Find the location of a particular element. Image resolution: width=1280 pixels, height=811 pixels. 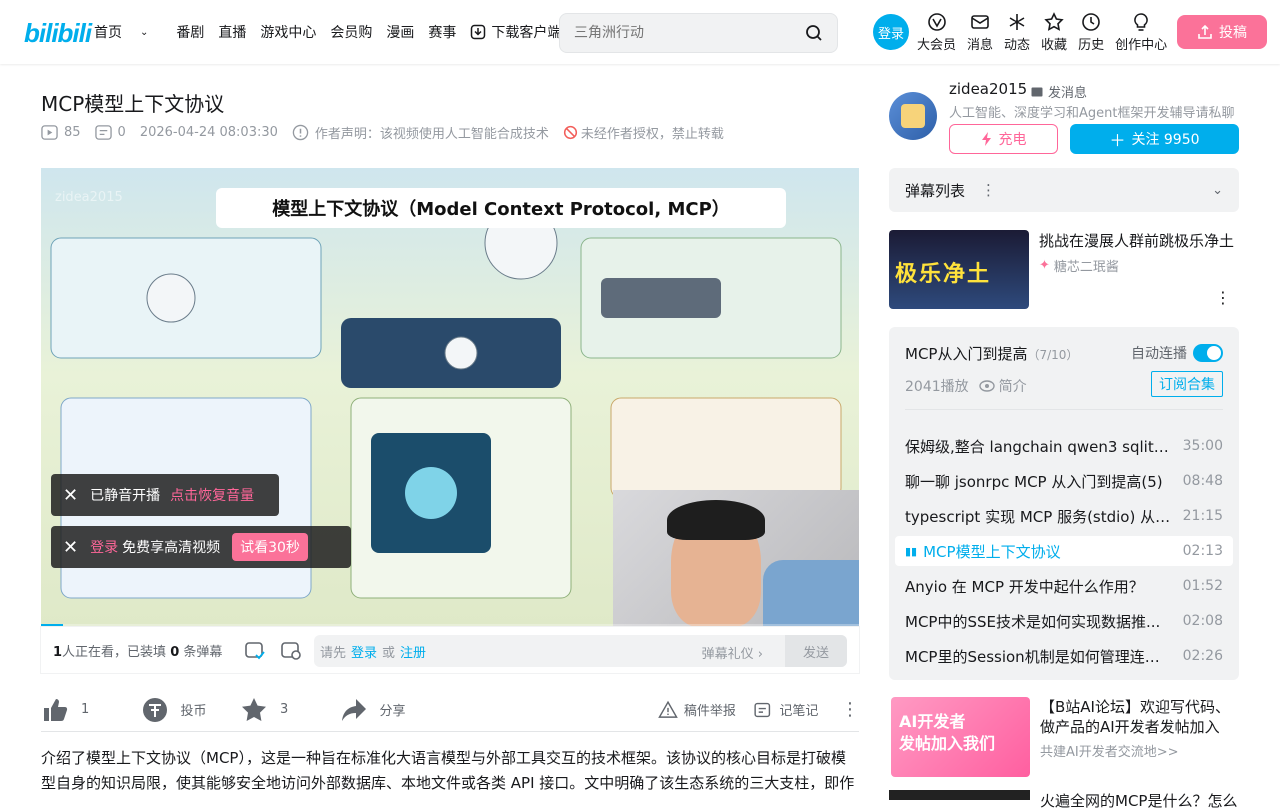

recommend-thumbnail: 极乐净土 is located at coordinates (959, 269).